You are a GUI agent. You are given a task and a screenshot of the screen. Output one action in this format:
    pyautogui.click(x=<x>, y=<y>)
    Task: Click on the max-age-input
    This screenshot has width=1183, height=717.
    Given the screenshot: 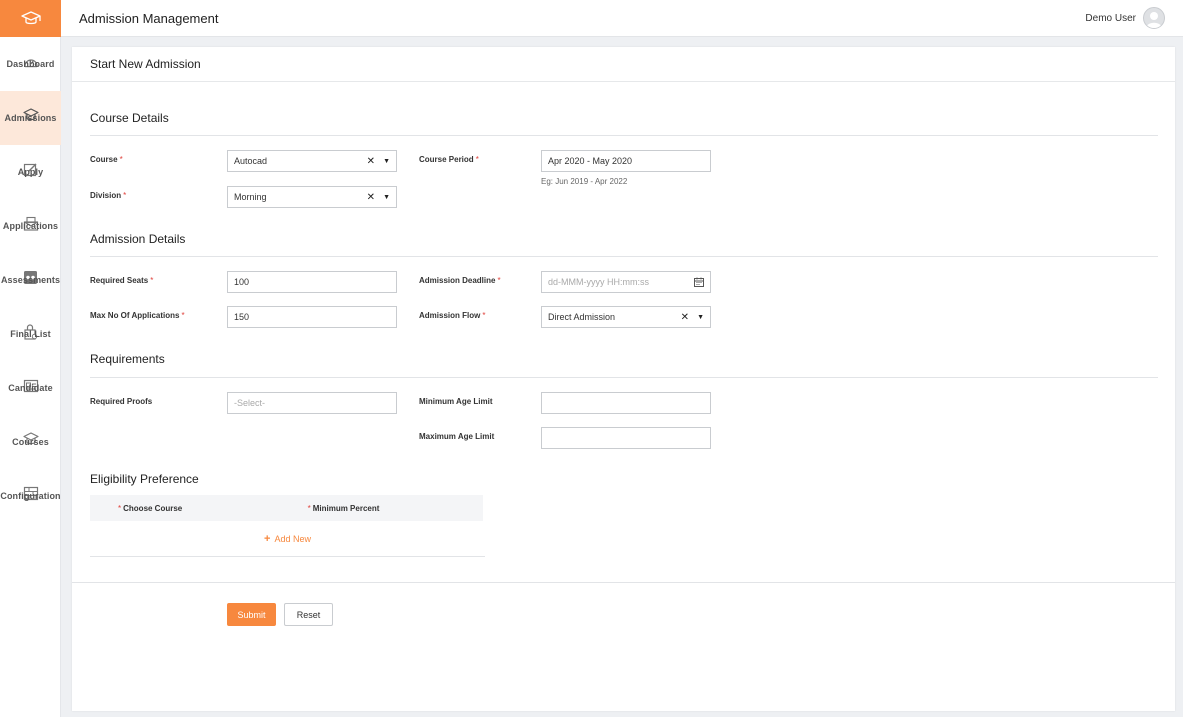 What is the action you would take?
    pyautogui.click(x=626, y=438)
    